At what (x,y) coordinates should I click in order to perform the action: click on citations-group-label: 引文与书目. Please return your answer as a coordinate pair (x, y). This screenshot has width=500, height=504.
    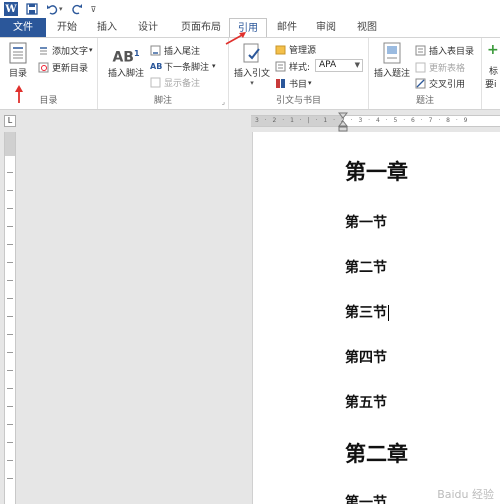
    Looking at the image, I should click on (298, 101).